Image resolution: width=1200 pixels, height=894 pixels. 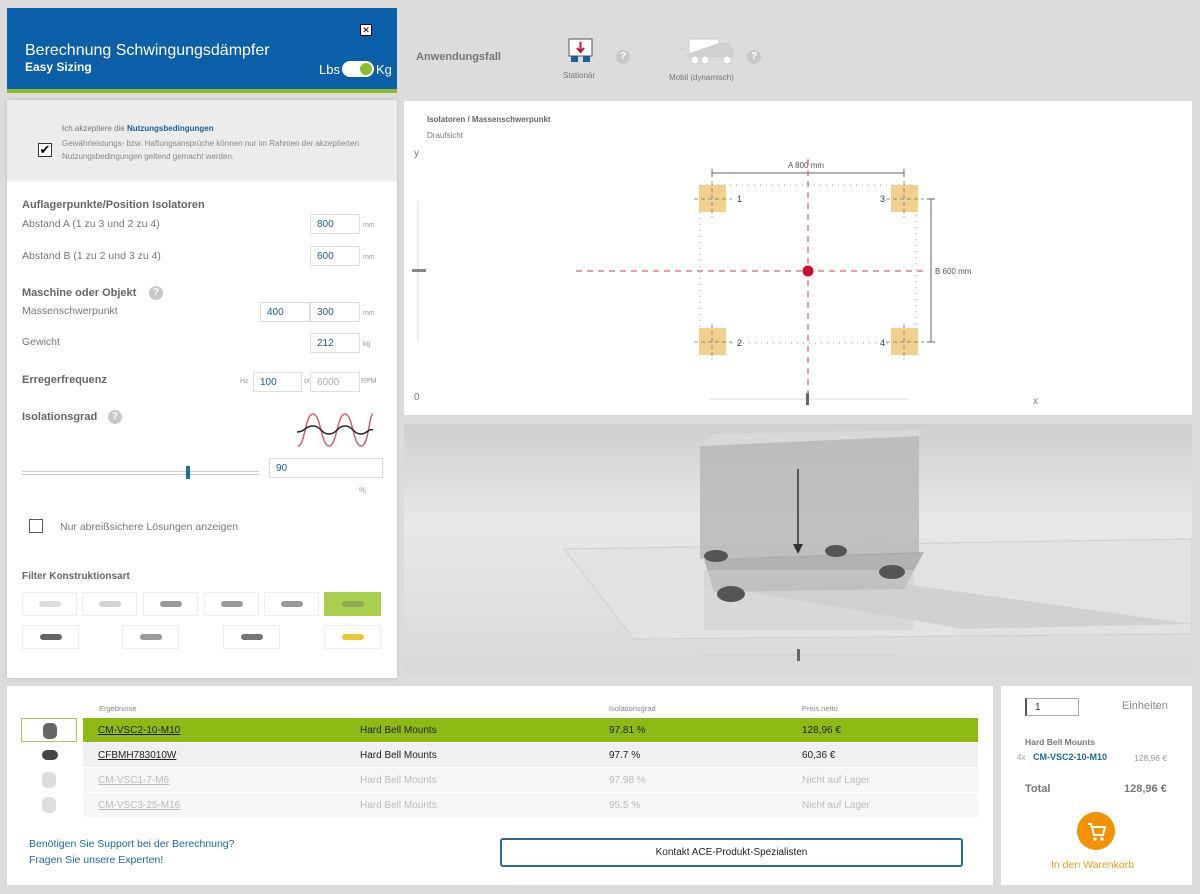 What do you see at coordinates (579, 75) in the screenshot?
I see `stationary-label: Stationär` at bounding box center [579, 75].